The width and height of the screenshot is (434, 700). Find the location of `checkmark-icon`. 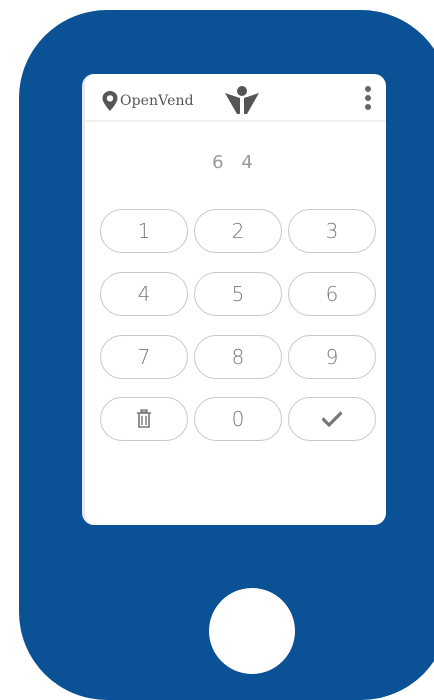

checkmark-icon is located at coordinates (332, 419).